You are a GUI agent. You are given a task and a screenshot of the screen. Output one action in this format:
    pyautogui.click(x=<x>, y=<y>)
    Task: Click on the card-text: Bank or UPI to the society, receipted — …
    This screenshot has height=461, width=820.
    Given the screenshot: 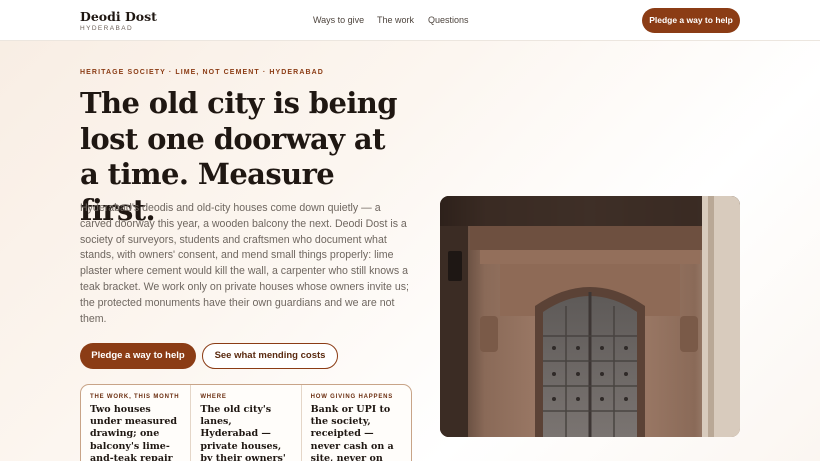 What is the action you would take?
    pyautogui.click(x=352, y=432)
    